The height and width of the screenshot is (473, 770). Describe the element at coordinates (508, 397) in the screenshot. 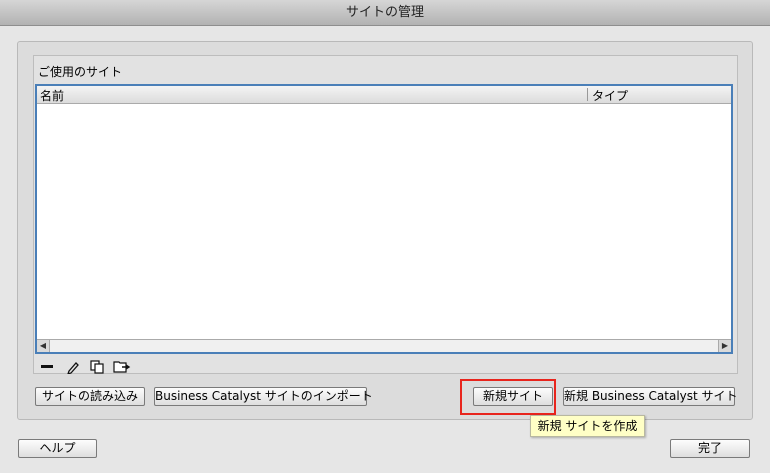

I see `highlight-box` at that location.